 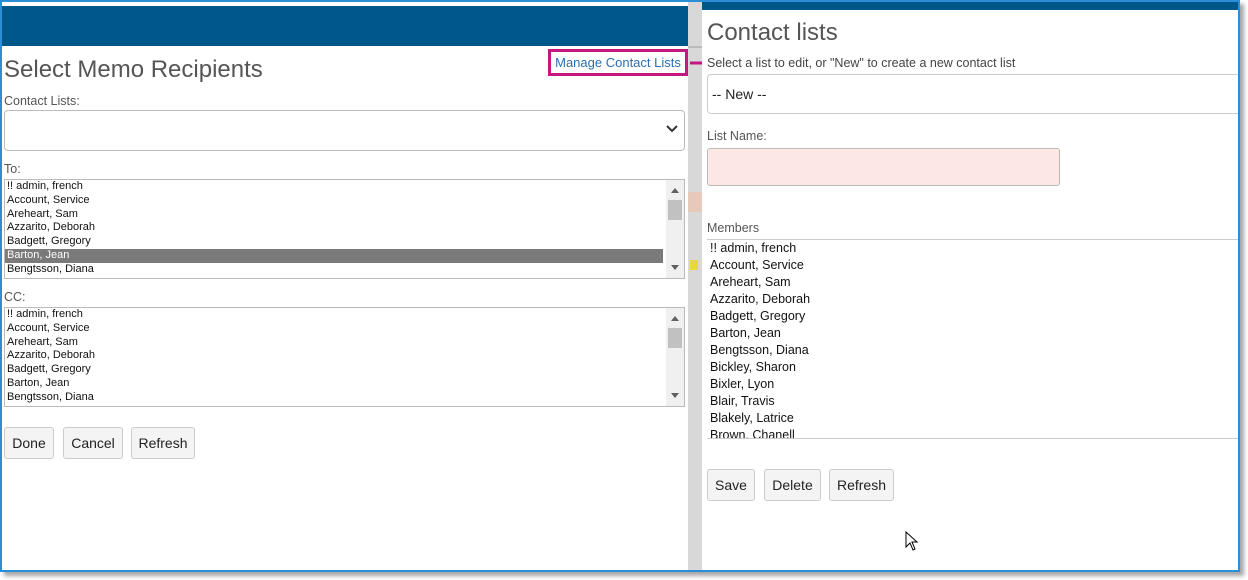 I want to click on list-name-label: List Name:, so click(x=737, y=136).